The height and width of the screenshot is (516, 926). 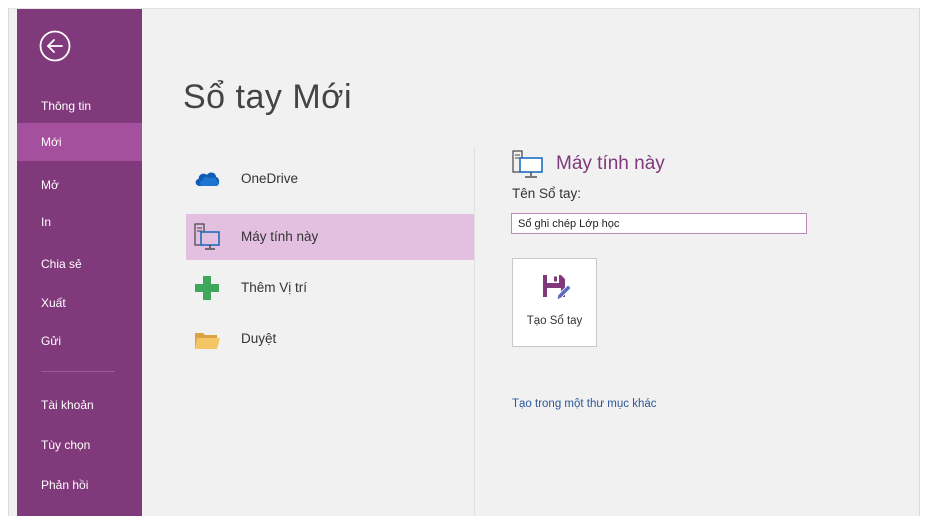 I want to click on nav-item-export: Xuất, so click(x=79, y=303).